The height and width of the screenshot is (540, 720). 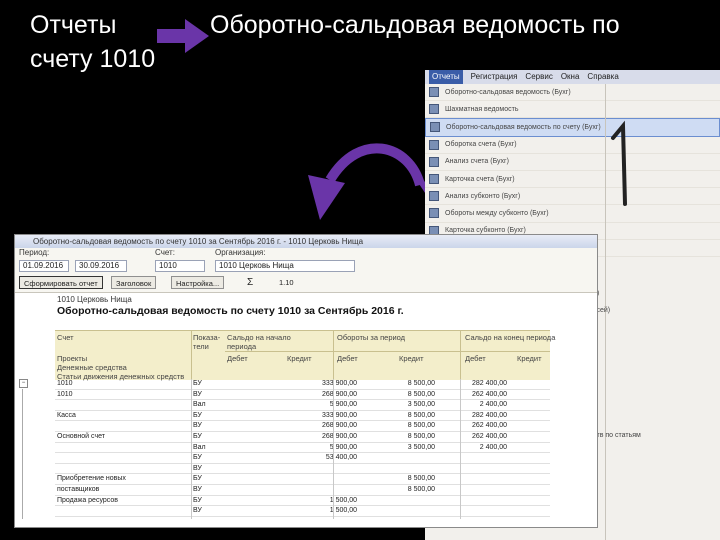 What do you see at coordinates (572, 180) in the screenshot?
I see `menu-item-5: Карточка счета (Бухг)` at bounding box center [572, 180].